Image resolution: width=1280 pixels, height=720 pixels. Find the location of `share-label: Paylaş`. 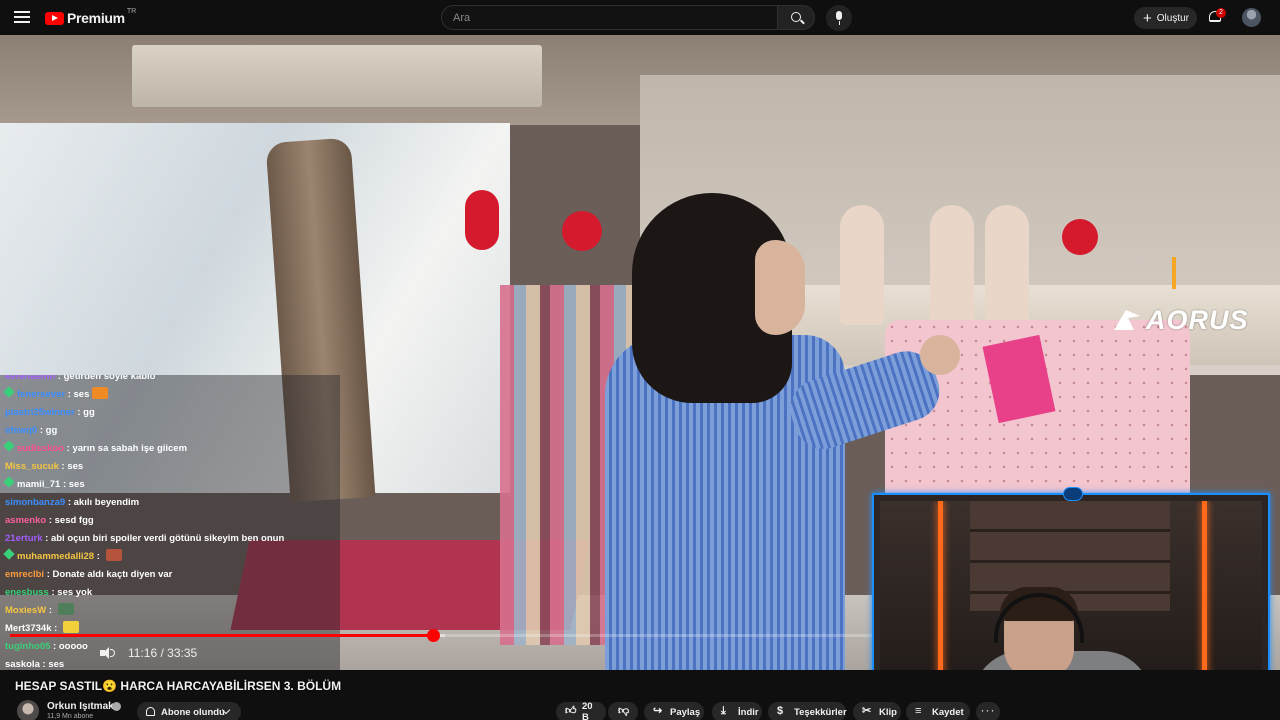

share-label: Paylaş is located at coordinates (685, 712).